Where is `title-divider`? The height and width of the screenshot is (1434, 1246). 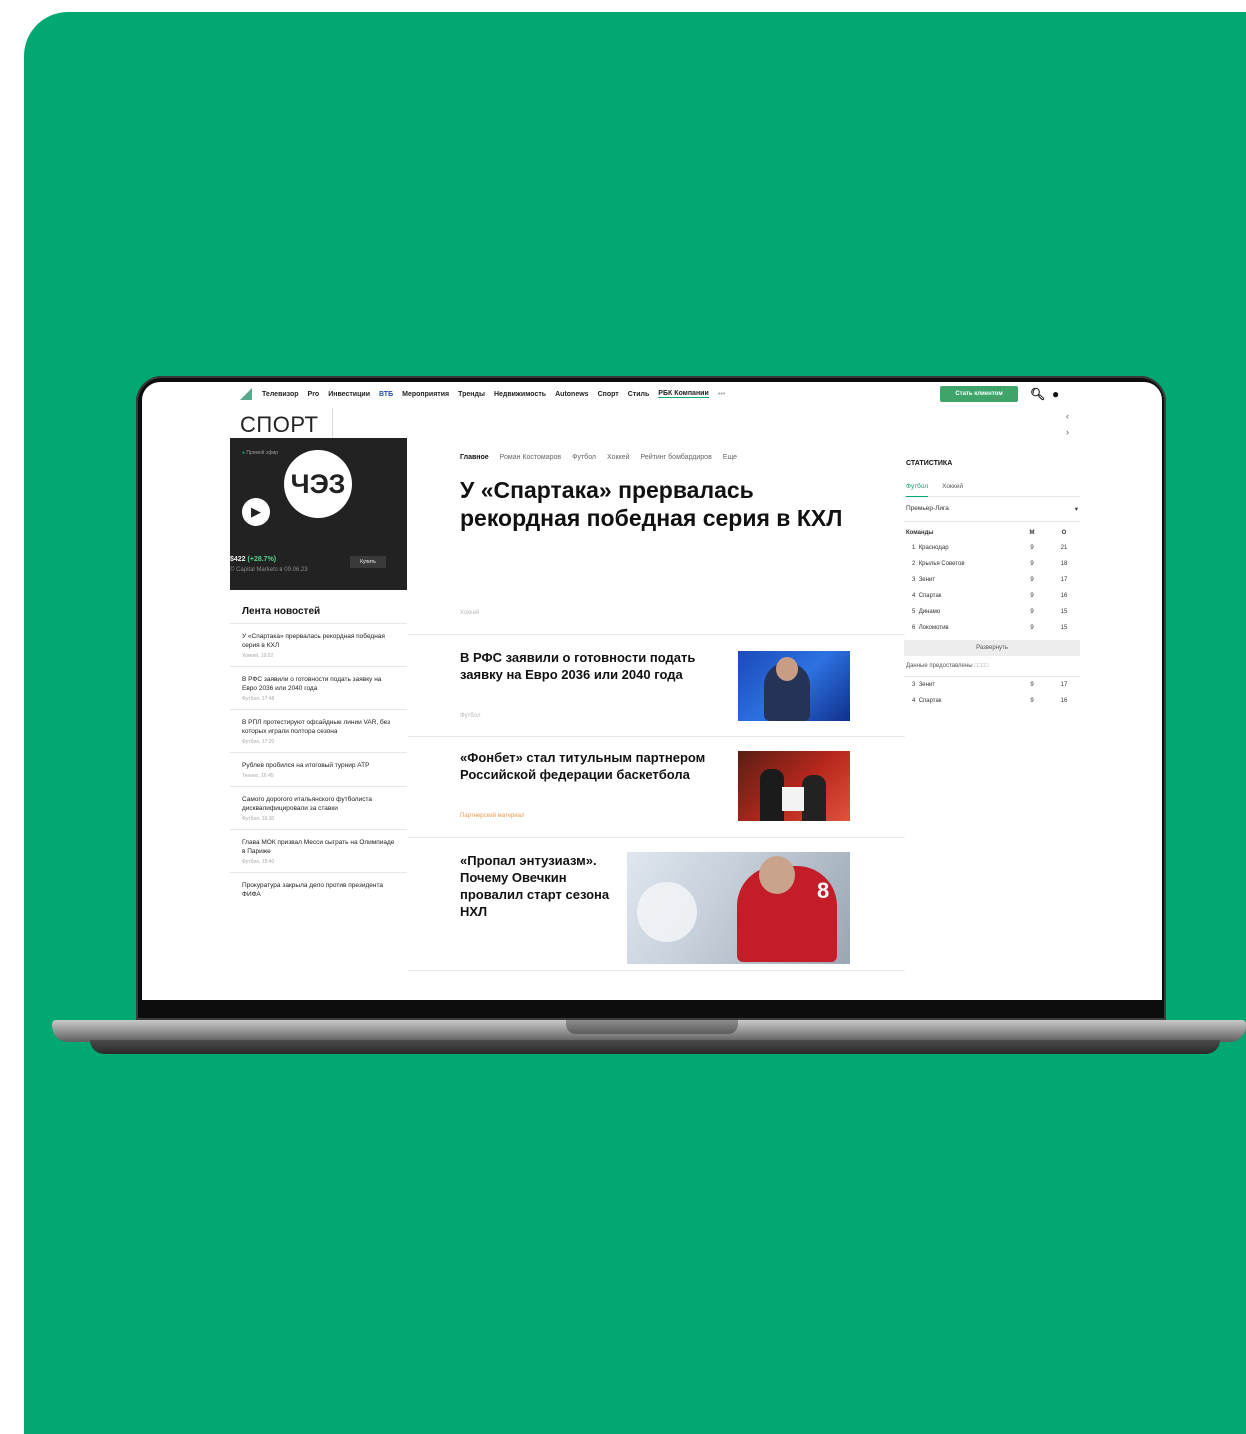 title-divider is located at coordinates (332, 423).